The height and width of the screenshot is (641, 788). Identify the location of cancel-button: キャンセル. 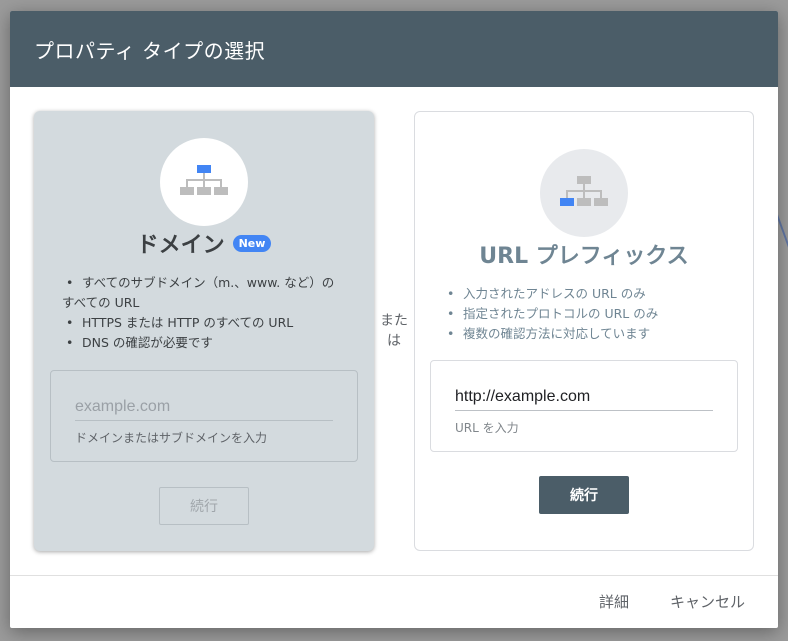
(707, 601).